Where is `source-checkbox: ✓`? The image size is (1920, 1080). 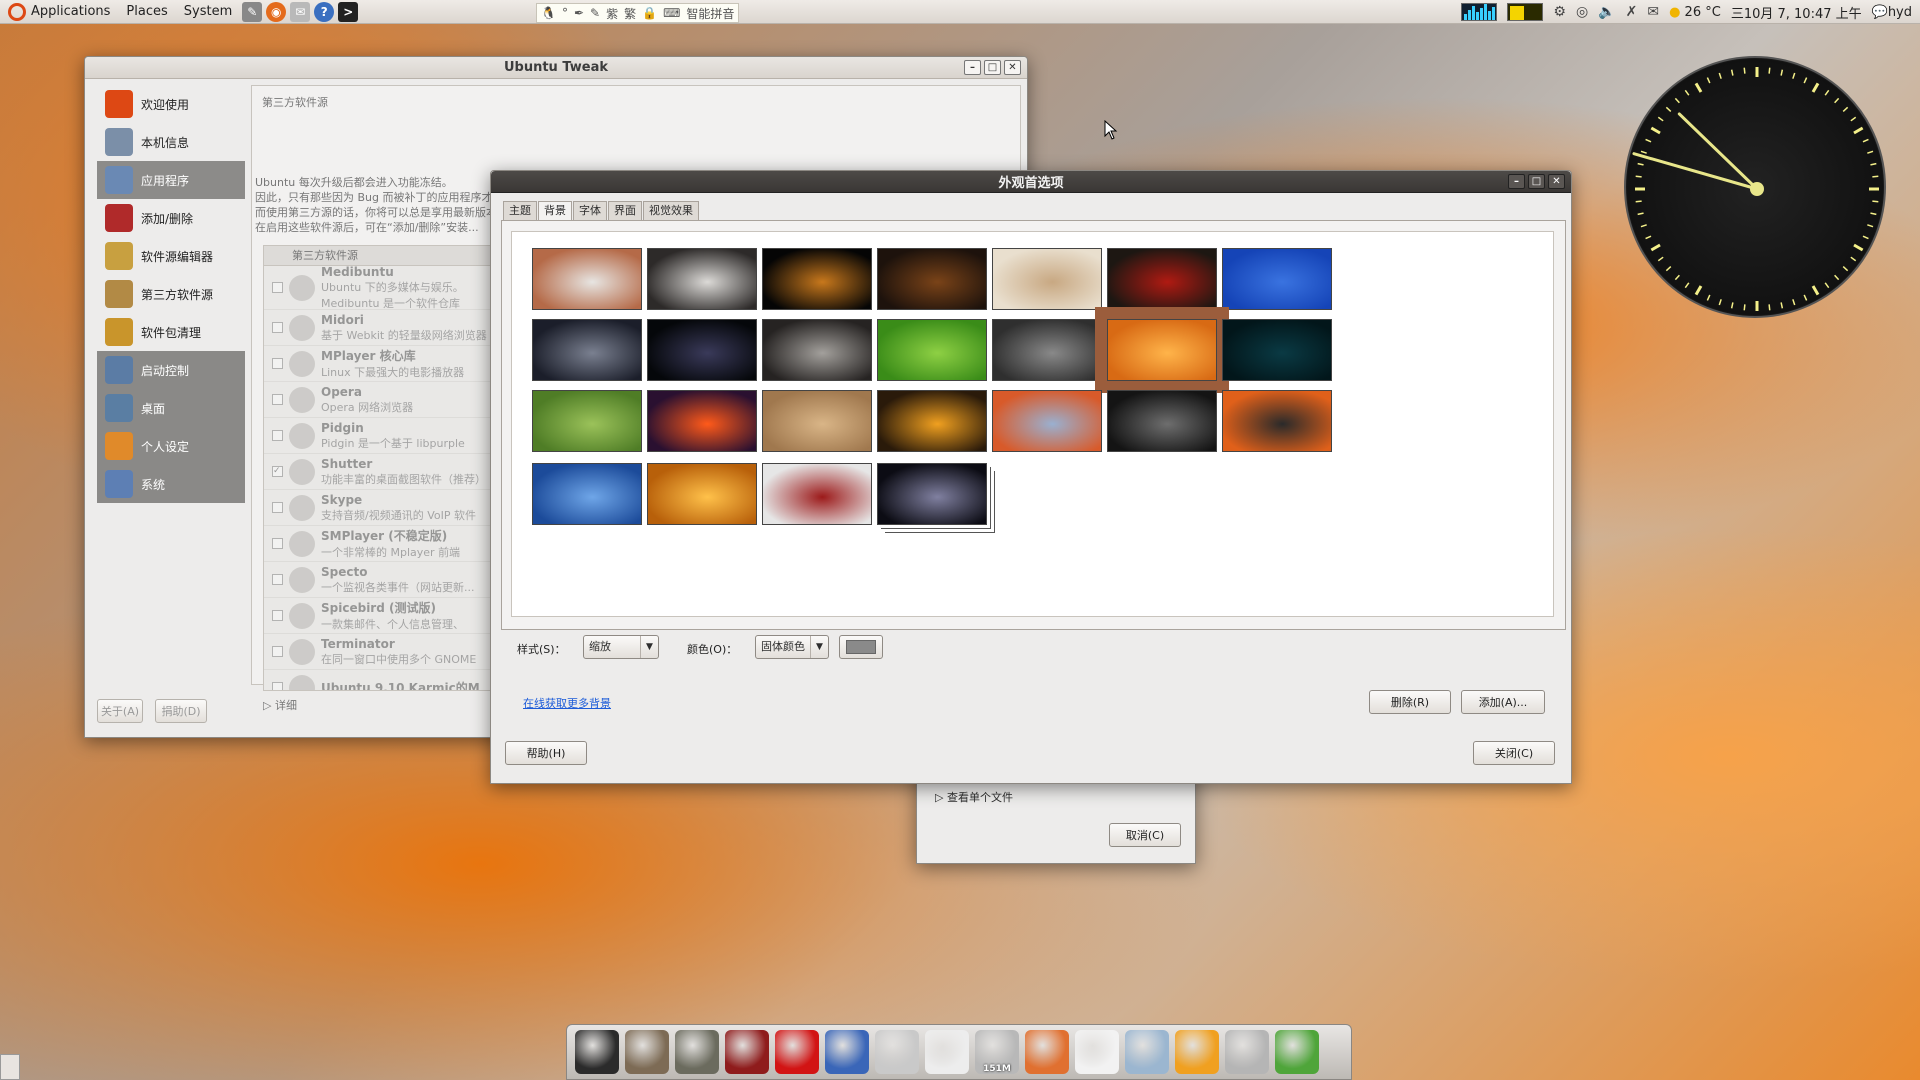 source-checkbox: ✓ is located at coordinates (277, 471).